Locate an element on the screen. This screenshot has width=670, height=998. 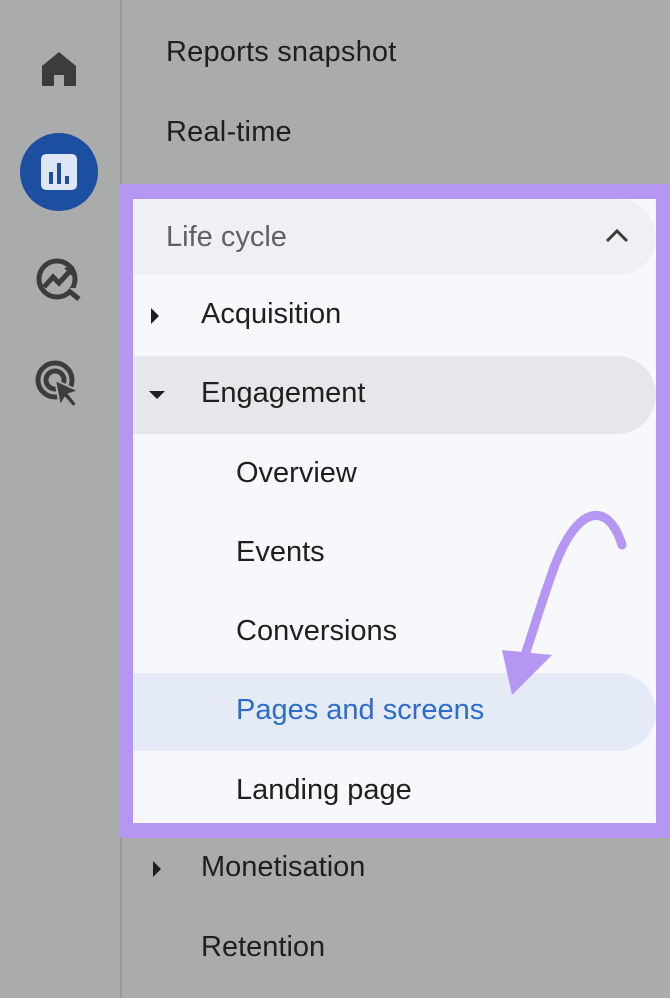
home-icon is located at coordinates (59, 69).